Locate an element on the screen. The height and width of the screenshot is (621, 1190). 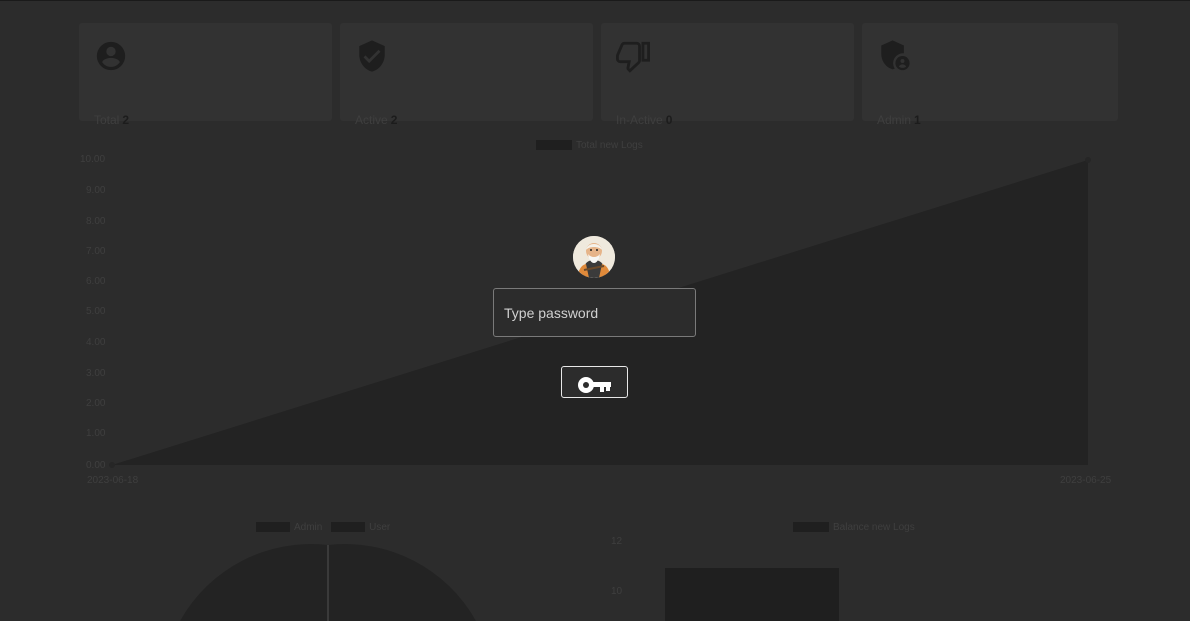
avatar is located at coordinates (594, 257).